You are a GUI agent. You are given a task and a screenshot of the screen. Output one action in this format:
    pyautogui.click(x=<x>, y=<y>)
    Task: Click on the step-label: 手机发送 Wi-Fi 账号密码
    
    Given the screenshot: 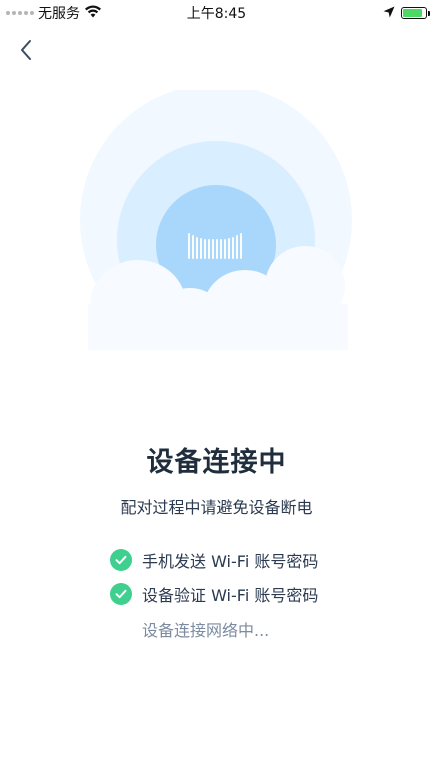 What is the action you would take?
    pyautogui.click(x=230, y=561)
    